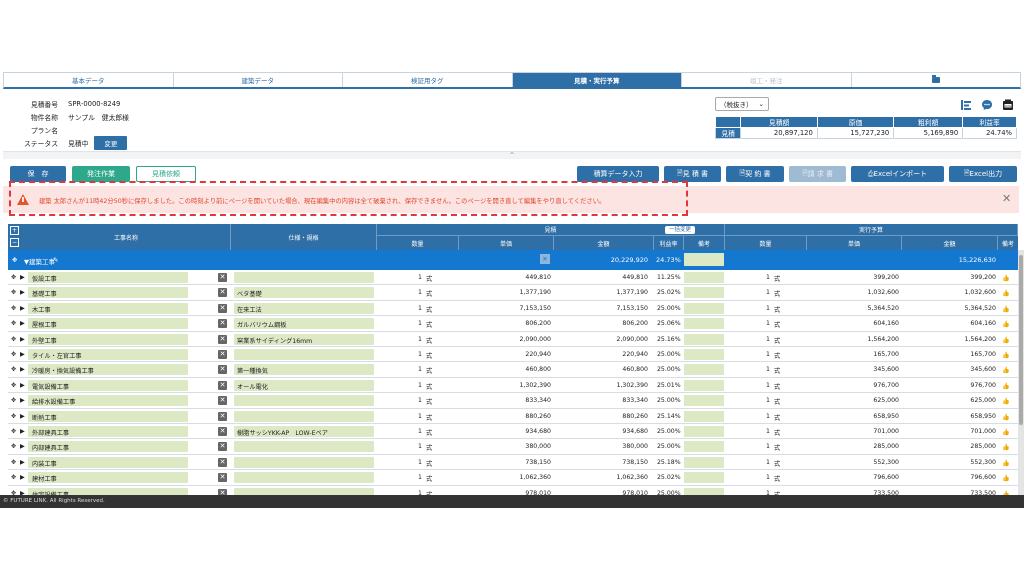 Image resolution: width=1024 pixels, height=576 pixels. I want to click on bulk-change-button: 一括変更, so click(680, 230).